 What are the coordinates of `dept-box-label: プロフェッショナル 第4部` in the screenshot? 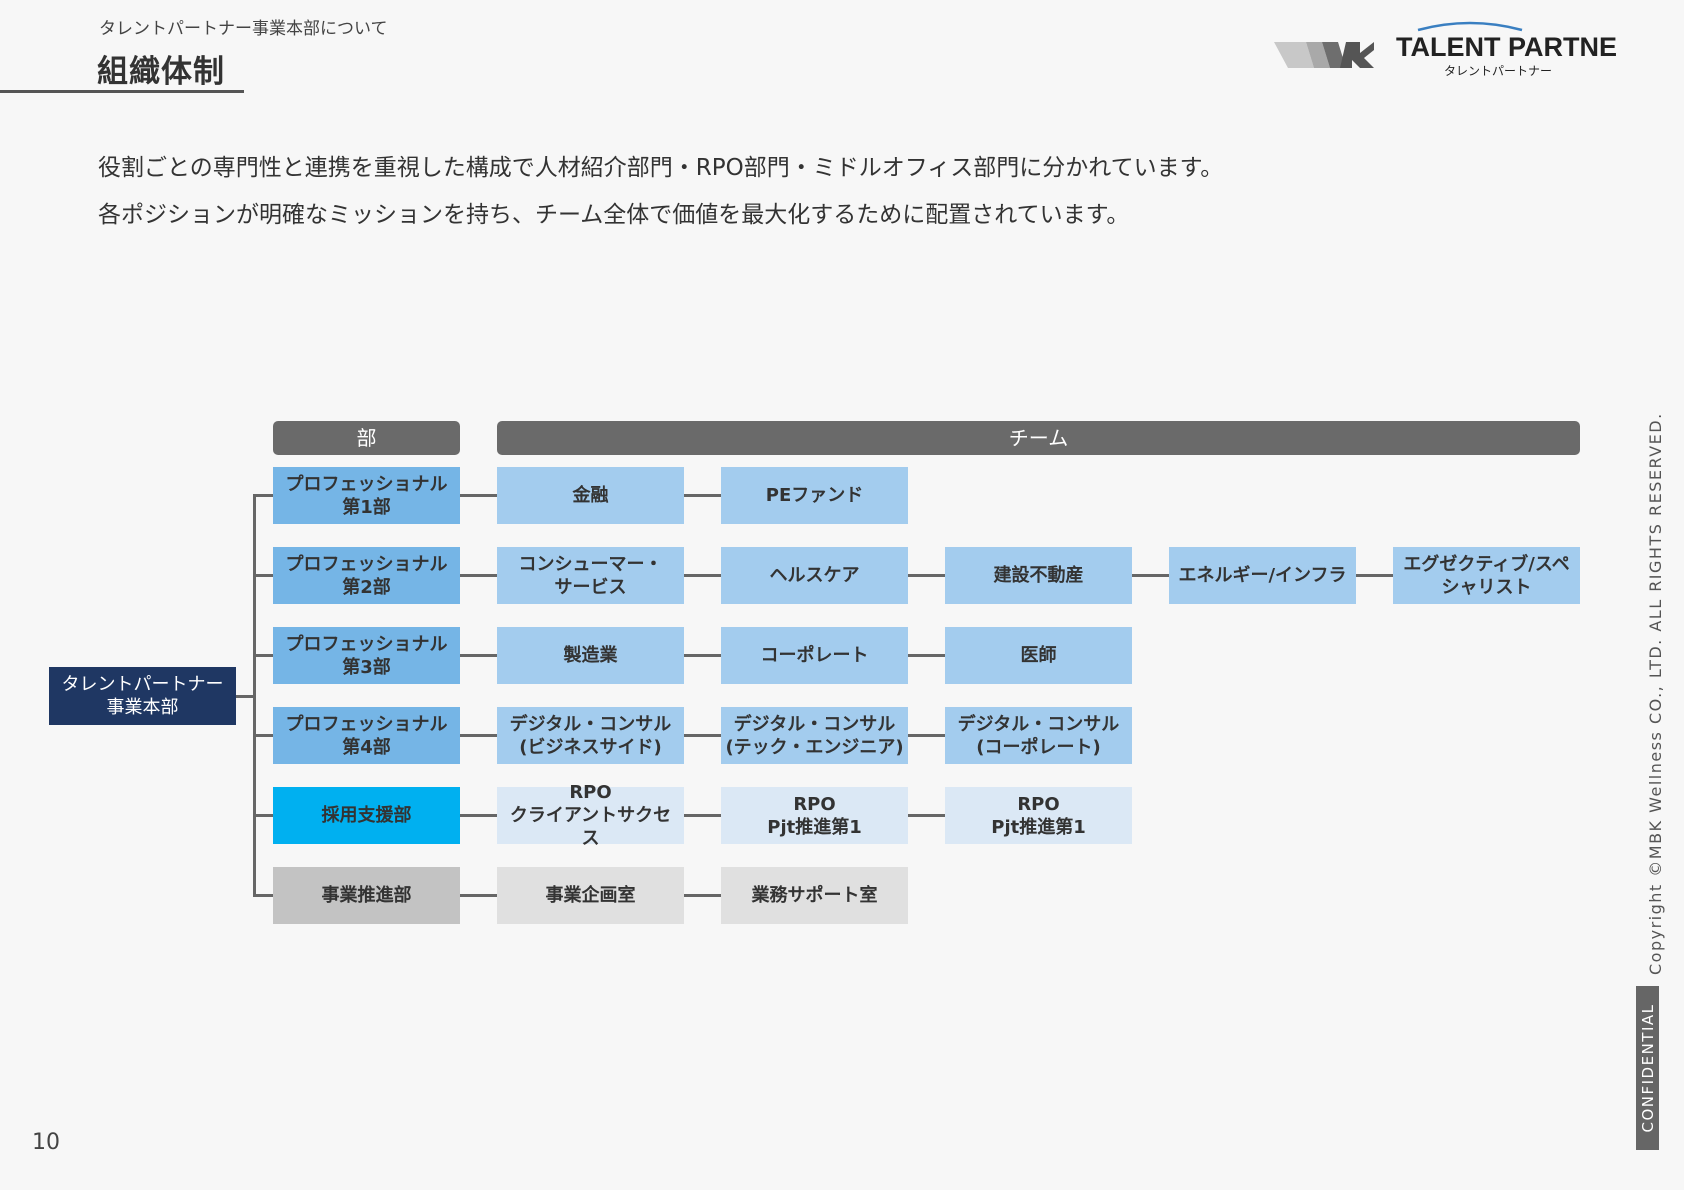 It's located at (366, 735).